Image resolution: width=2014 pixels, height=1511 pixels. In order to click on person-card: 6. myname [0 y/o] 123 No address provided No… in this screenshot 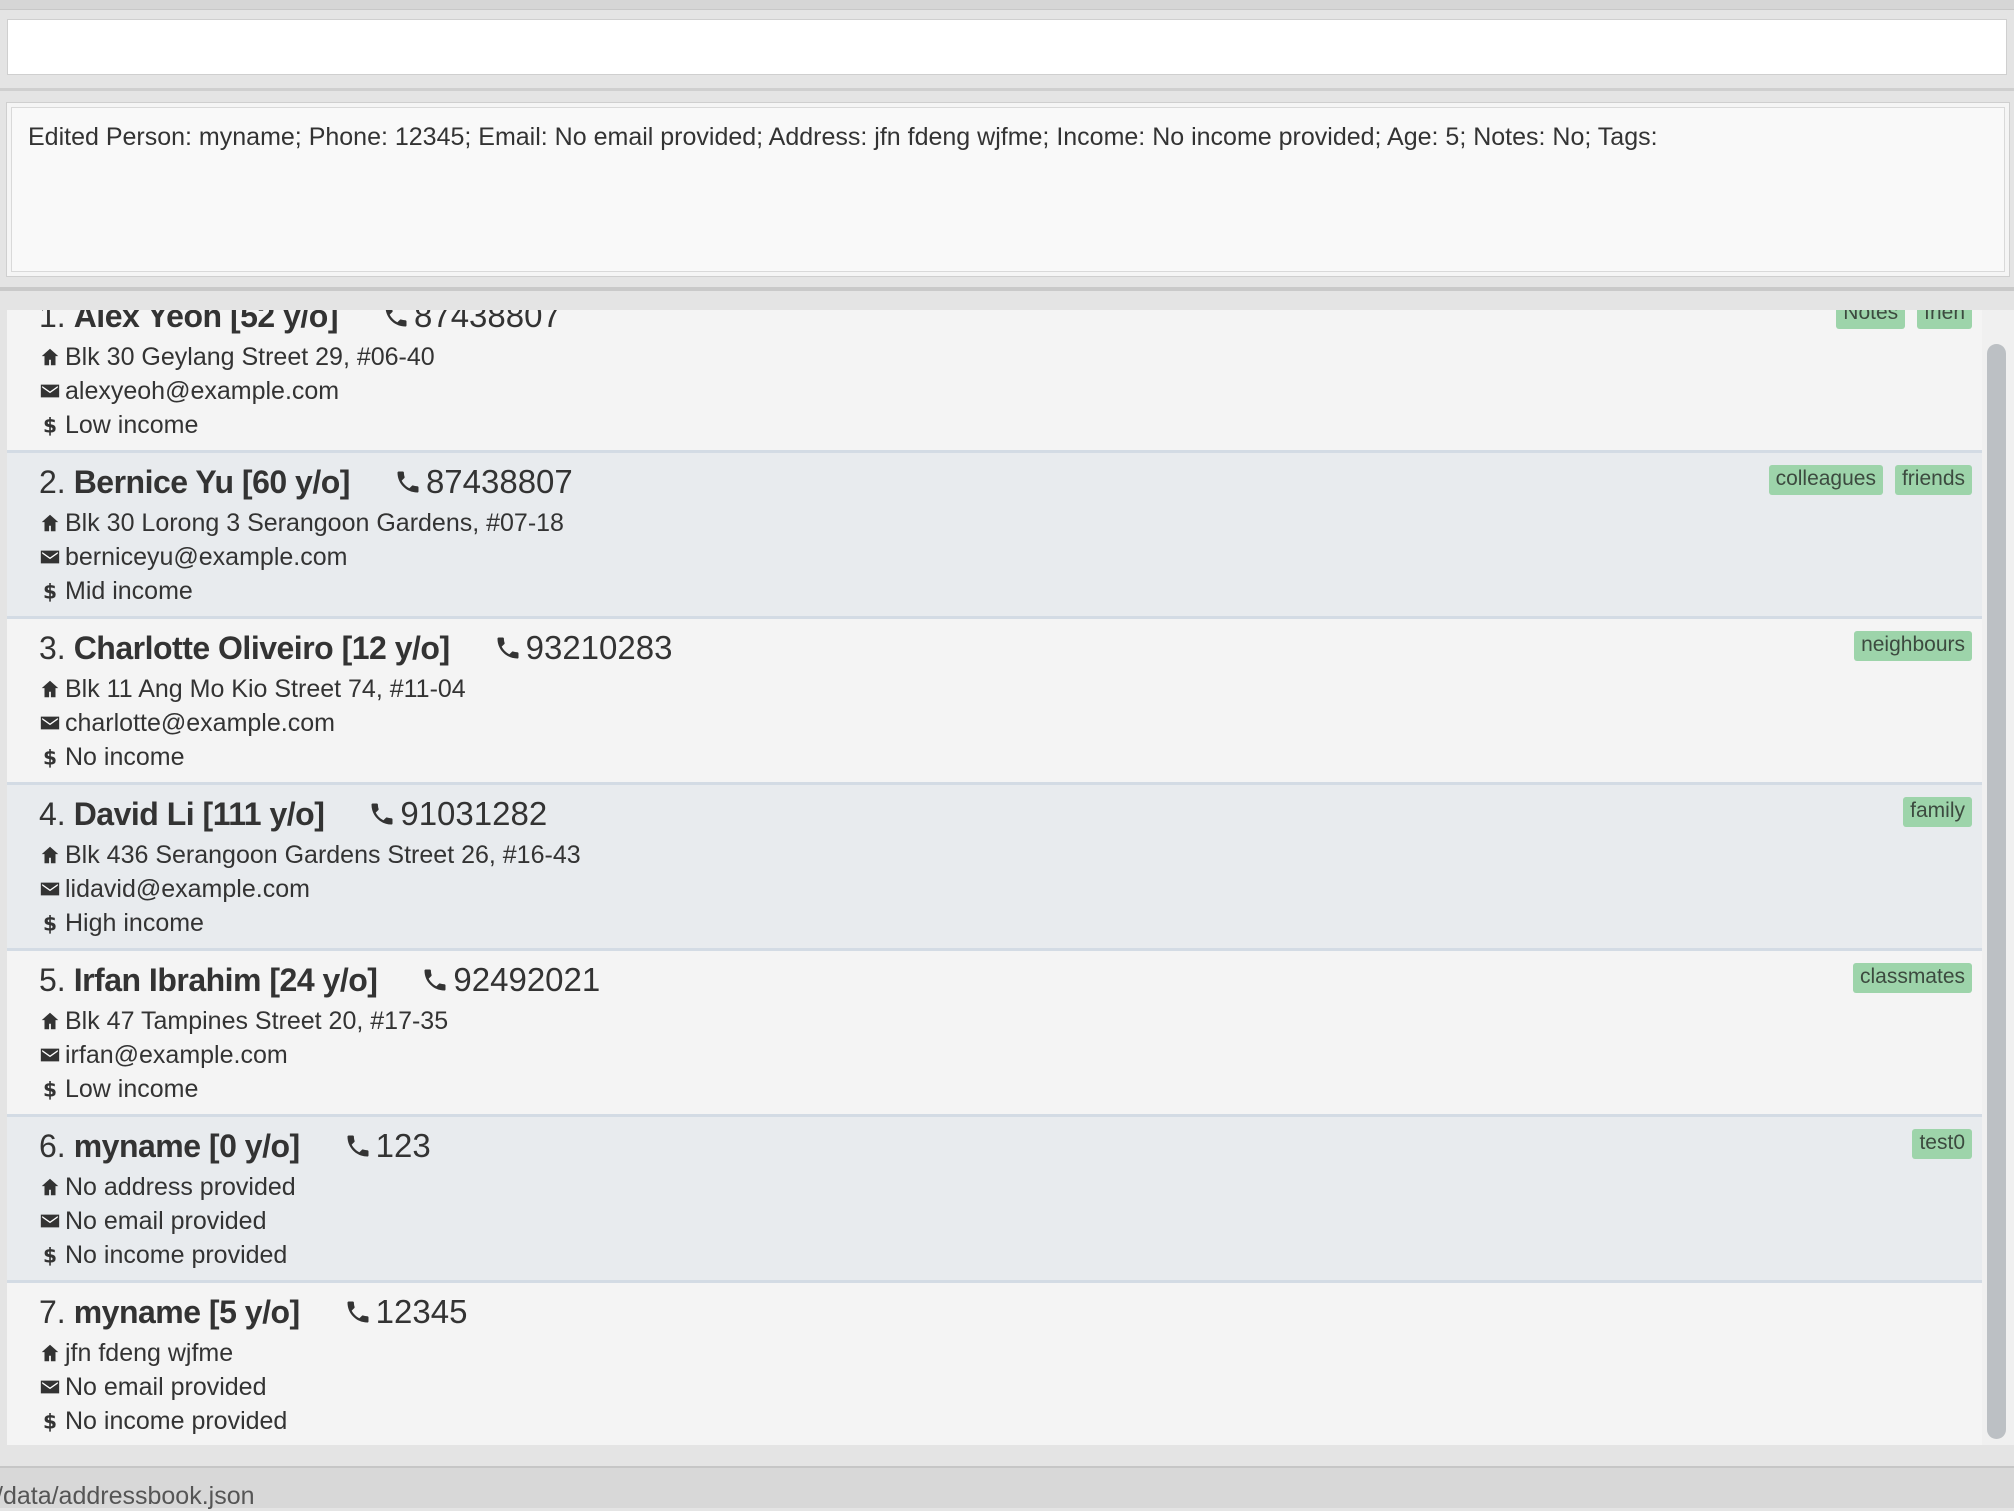, I will do `click(994, 1200)`.